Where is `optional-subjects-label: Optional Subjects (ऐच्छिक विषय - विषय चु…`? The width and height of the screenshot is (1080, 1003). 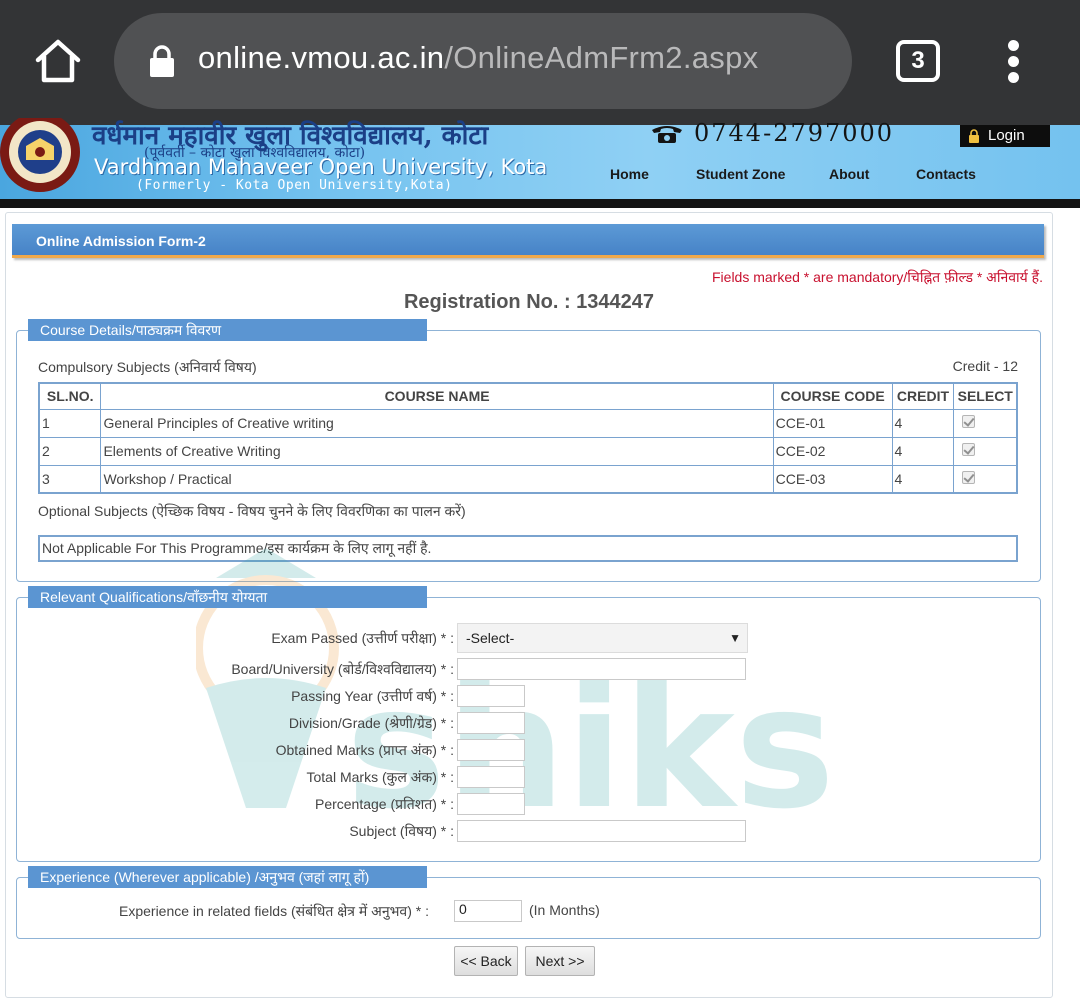 optional-subjects-label: Optional Subjects (ऐच्छिक विषय - विषय चु… is located at coordinates (252, 511).